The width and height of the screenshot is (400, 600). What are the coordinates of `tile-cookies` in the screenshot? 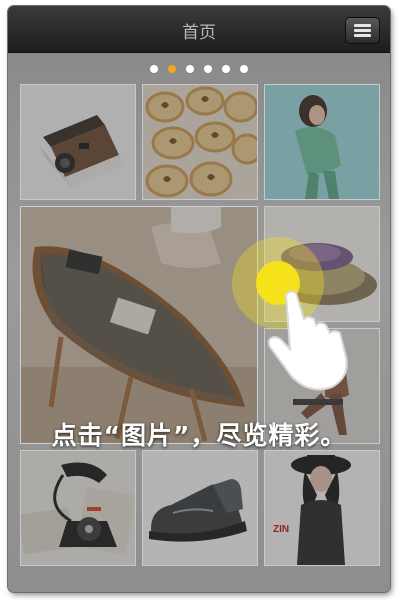 It's located at (200, 142).